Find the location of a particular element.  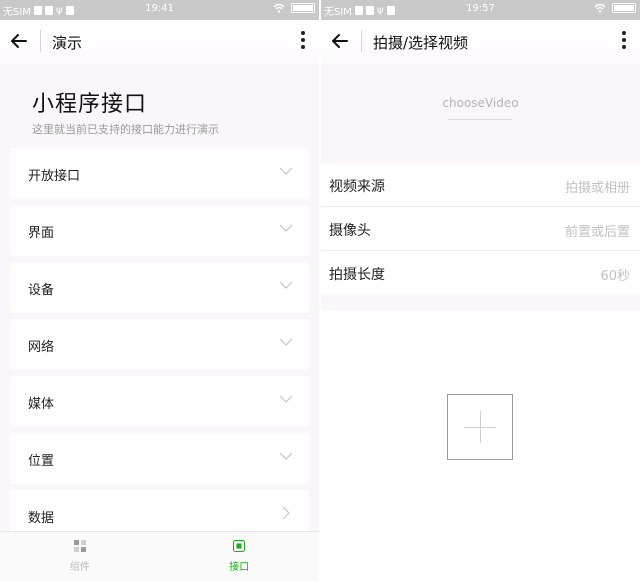

category-label: 媒体 is located at coordinates (41, 404).